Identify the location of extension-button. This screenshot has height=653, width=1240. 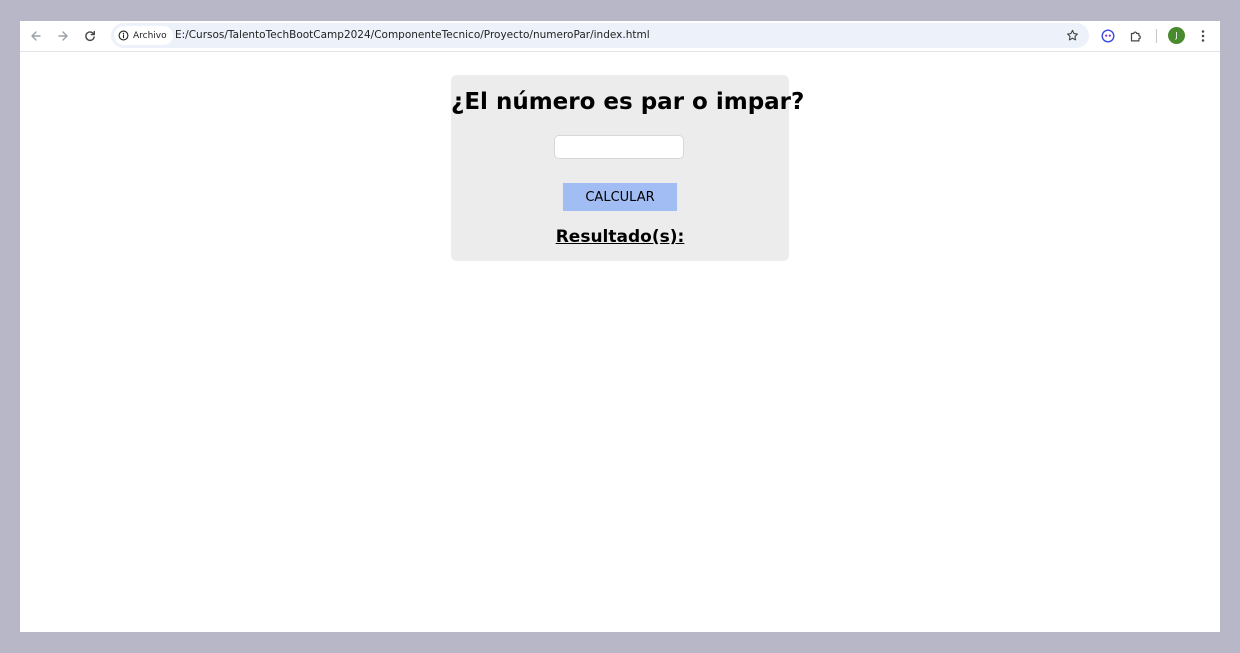
(1108, 36).